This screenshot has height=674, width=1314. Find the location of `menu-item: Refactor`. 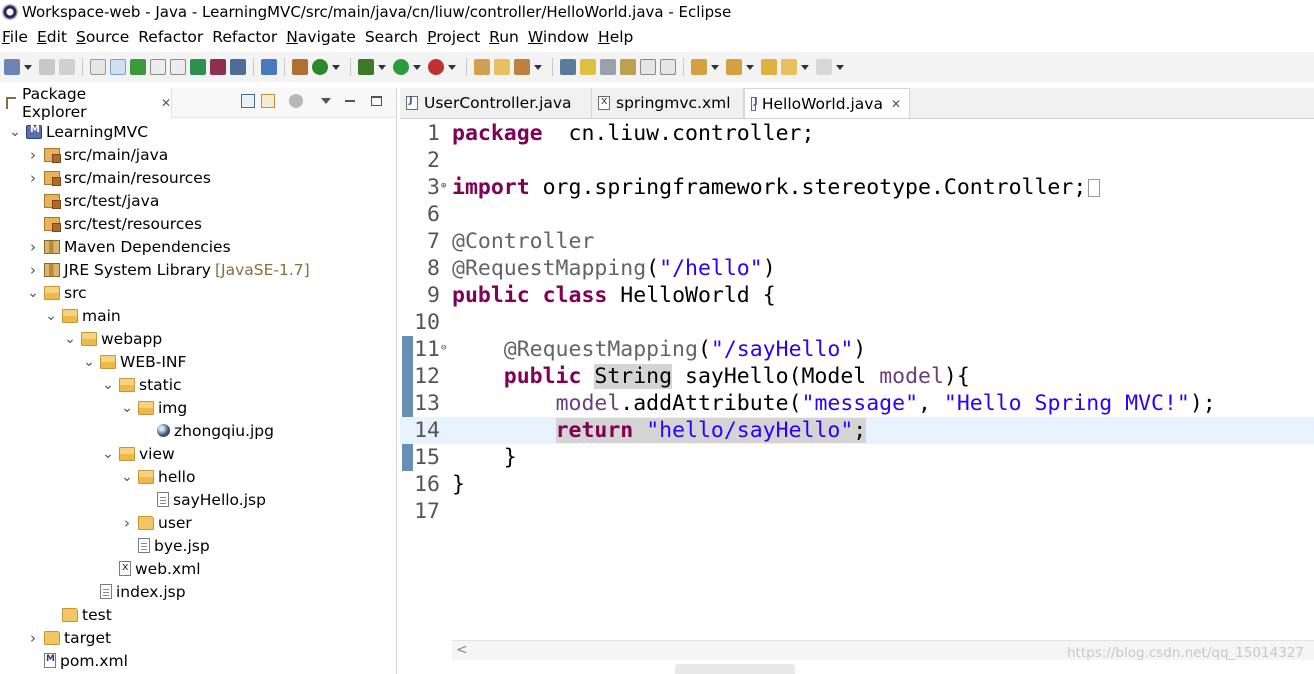

menu-item: Refactor is located at coordinates (245, 37).